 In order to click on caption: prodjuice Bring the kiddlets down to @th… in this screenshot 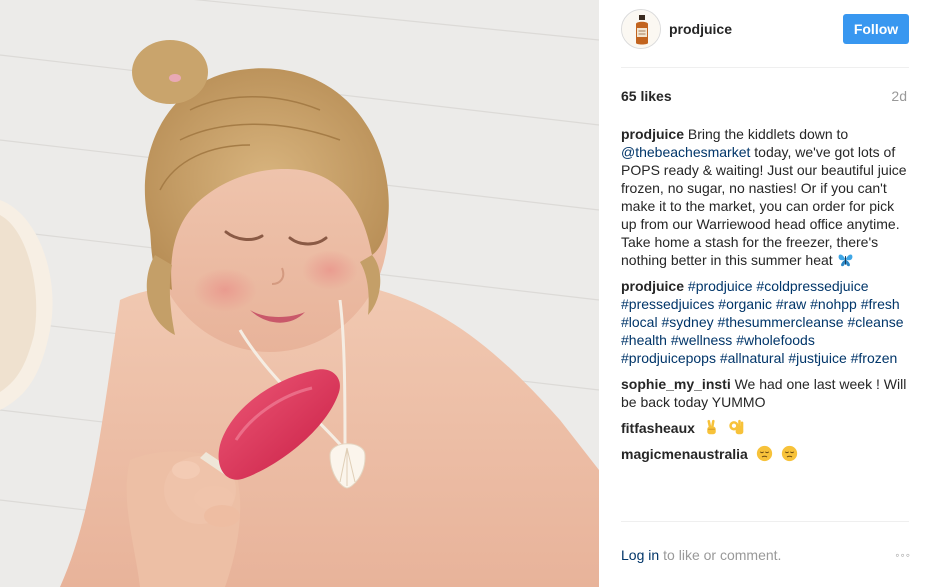, I will do `click(766, 197)`.